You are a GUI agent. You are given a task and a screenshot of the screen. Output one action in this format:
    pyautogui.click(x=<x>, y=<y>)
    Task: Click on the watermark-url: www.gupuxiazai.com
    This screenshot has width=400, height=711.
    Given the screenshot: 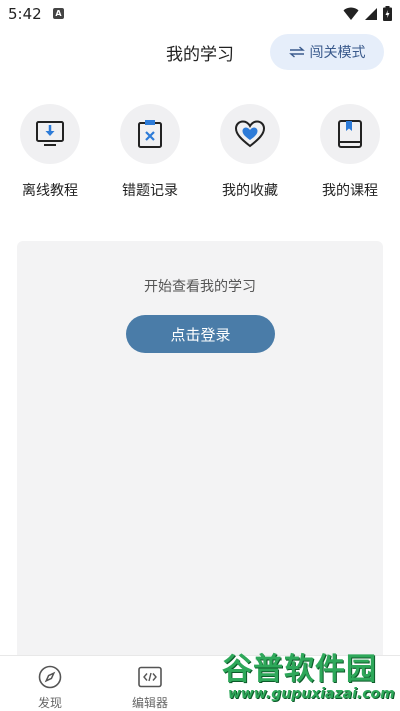 What is the action you would take?
    pyautogui.click(x=311, y=694)
    